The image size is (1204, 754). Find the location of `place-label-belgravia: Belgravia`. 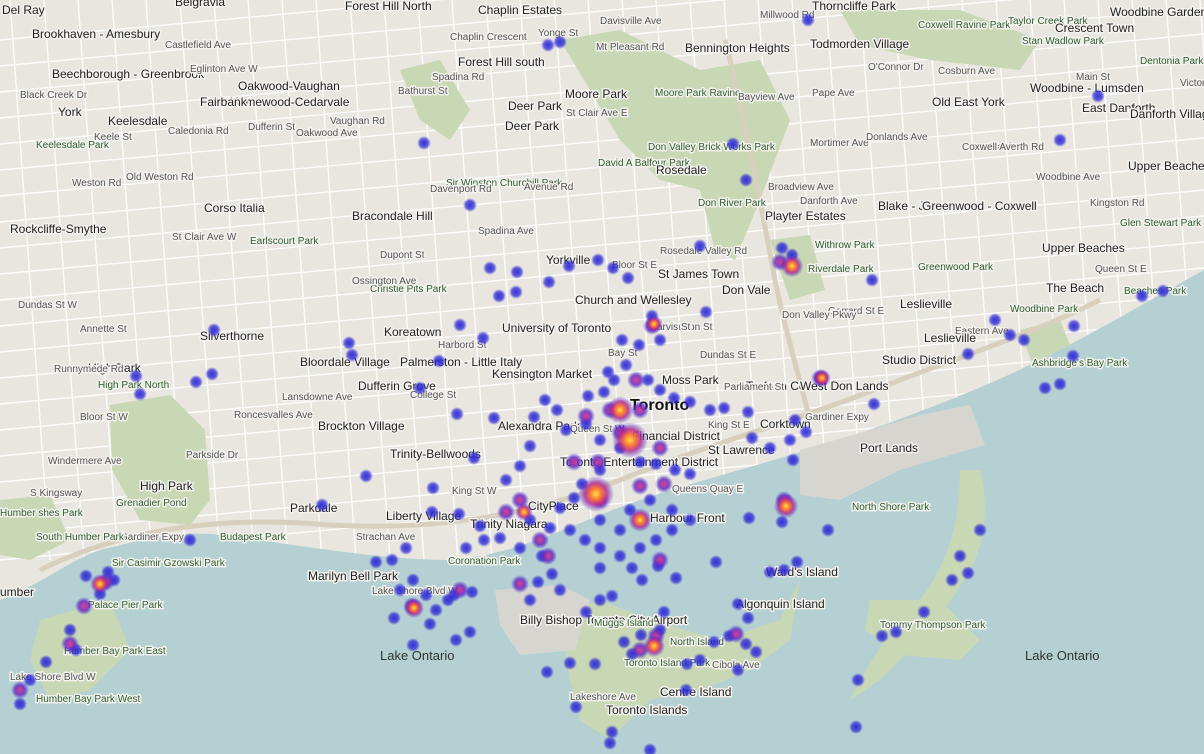

place-label-belgravia: Belgravia is located at coordinates (200, 4).